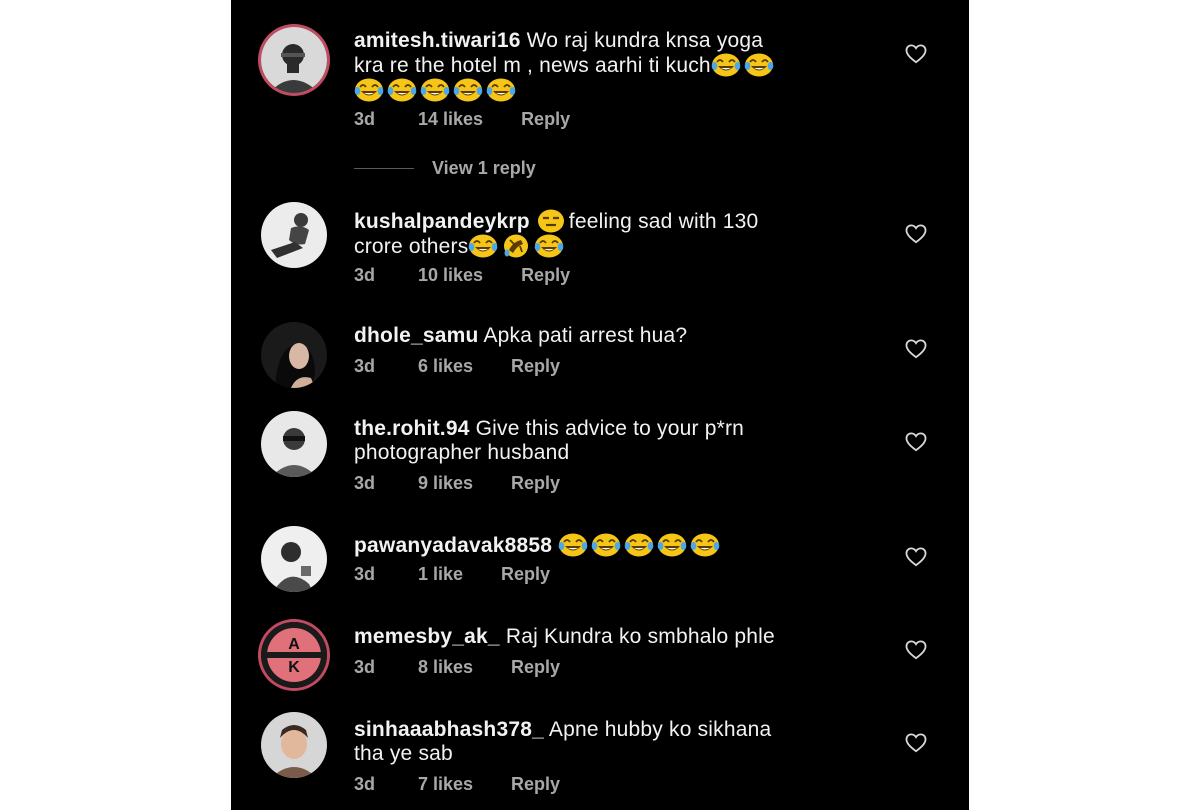 The image size is (1200, 810). I want to click on comment-meta: 3d 8 likes Reply, so click(457, 667).